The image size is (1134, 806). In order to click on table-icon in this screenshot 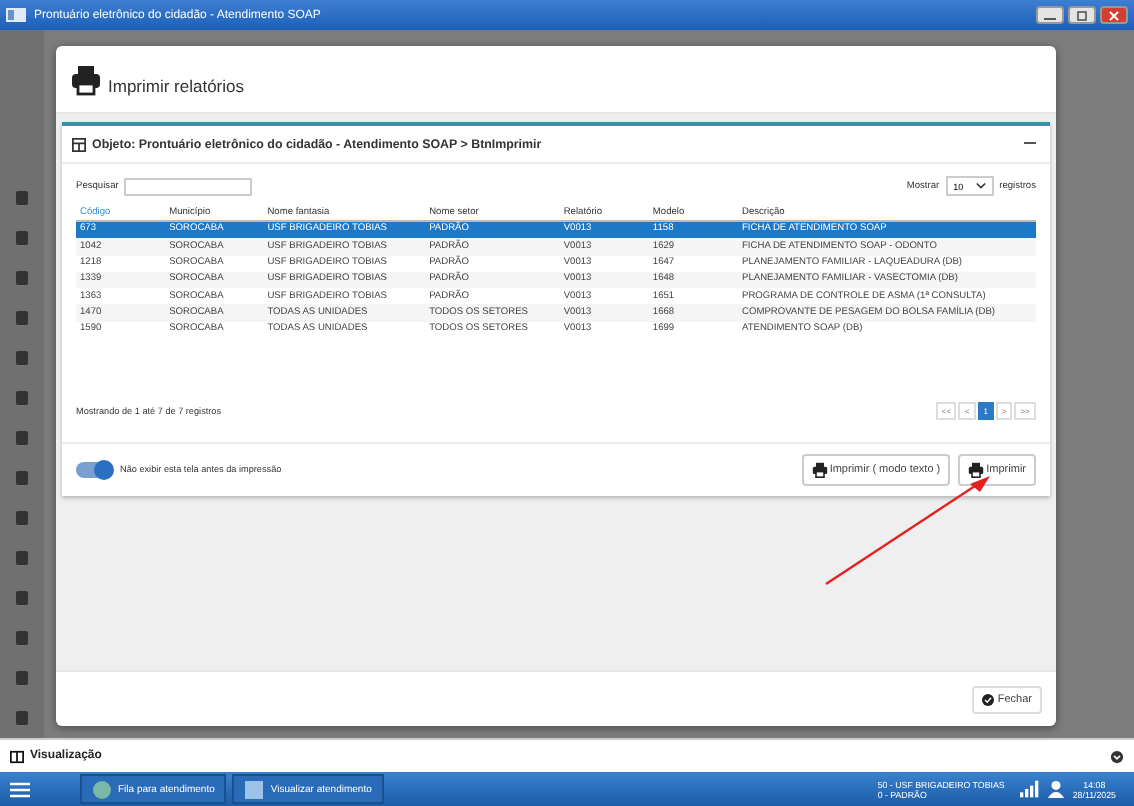, I will do `click(79, 144)`.